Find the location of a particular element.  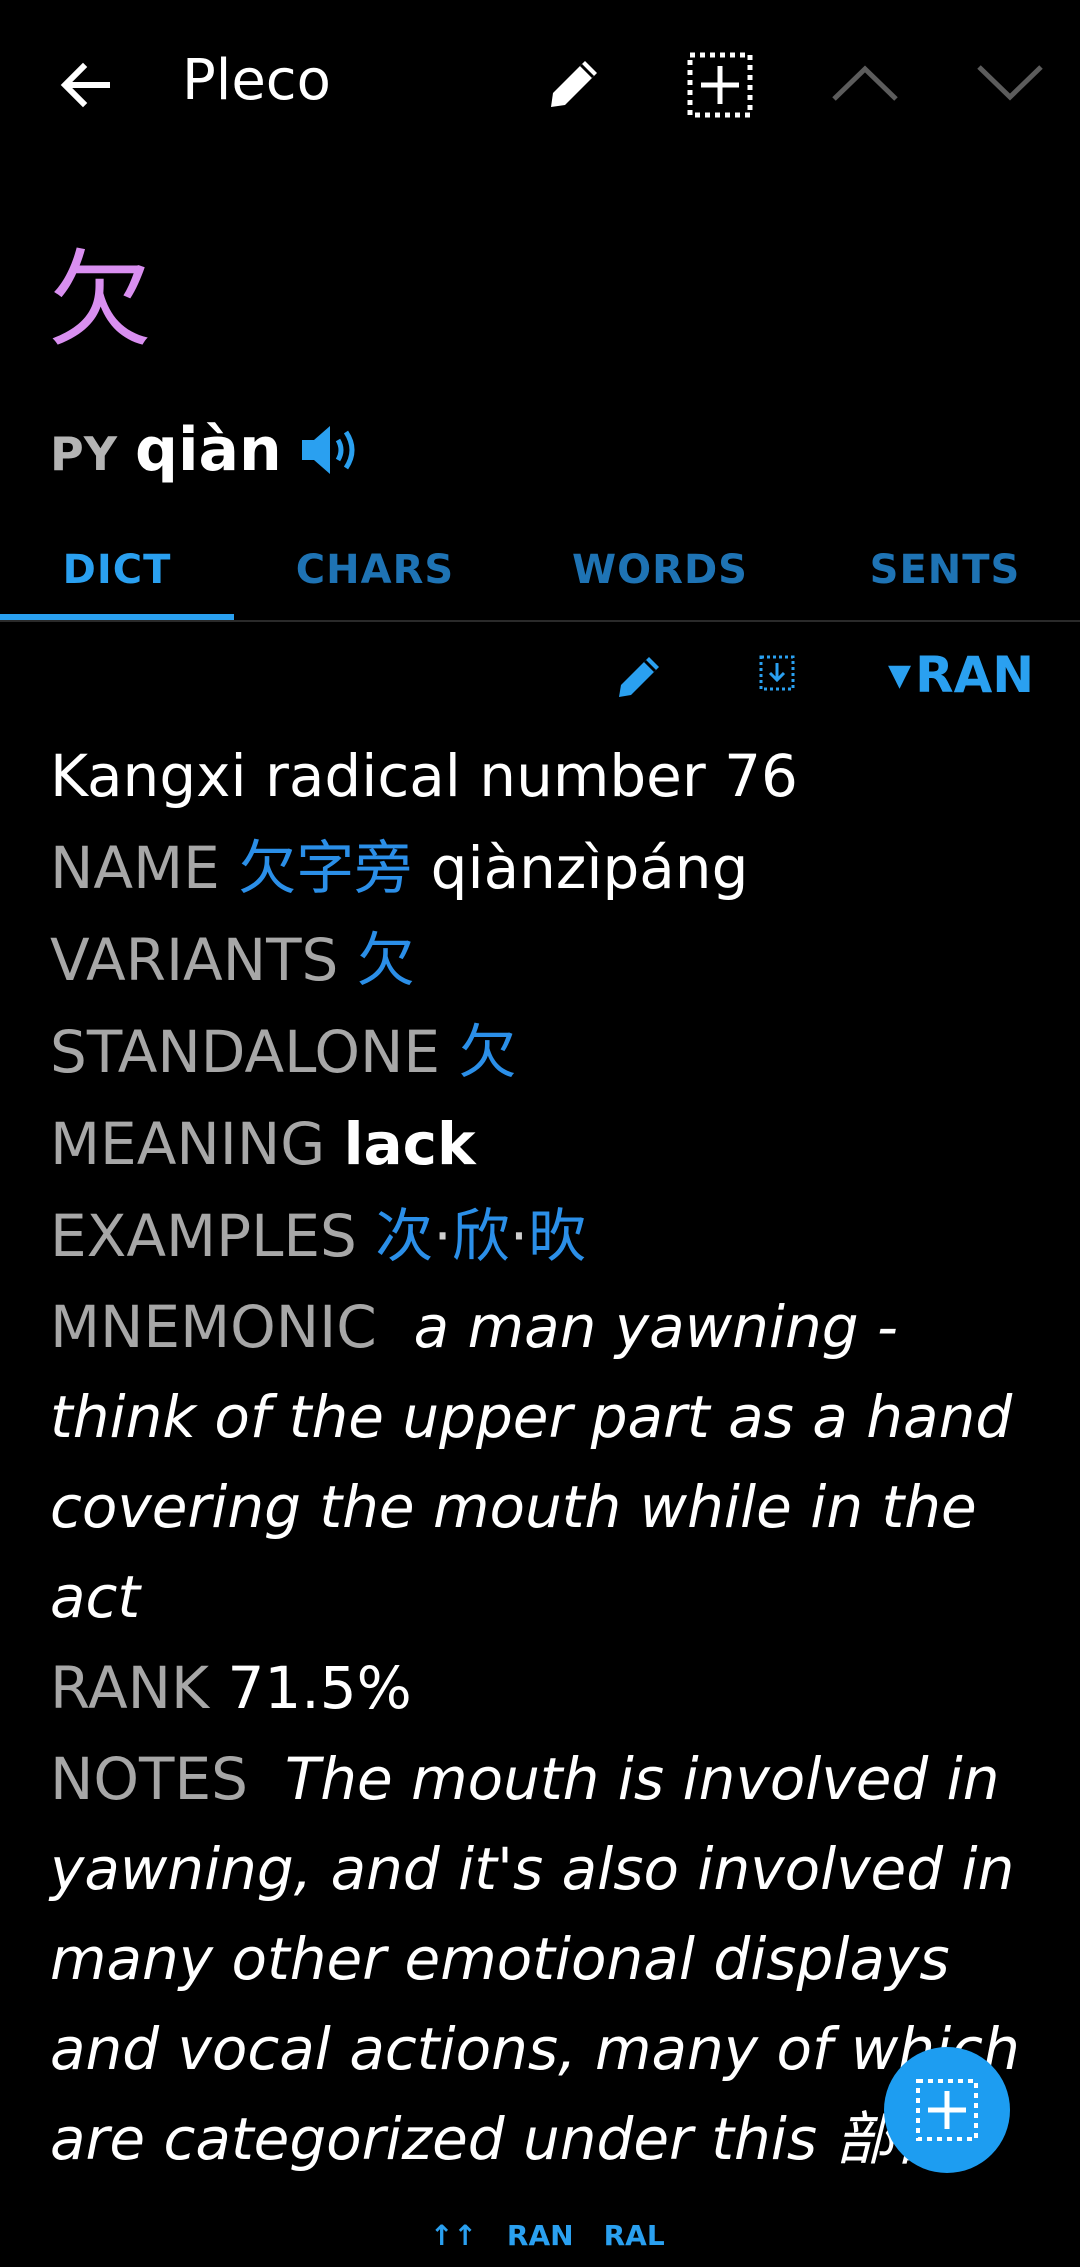

dictionary-toolbar: ▼ RAN is located at coordinates (540, 675).